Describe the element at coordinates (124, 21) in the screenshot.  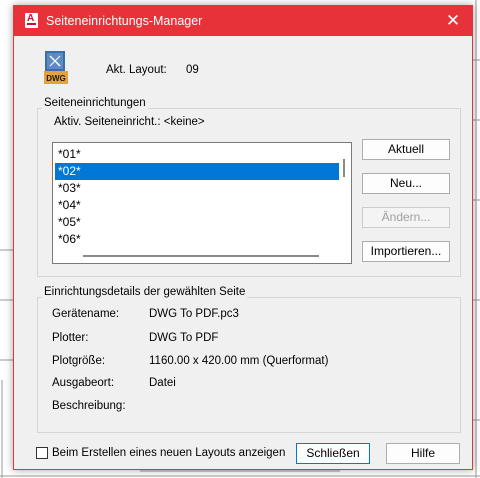
I see `window-title: Seiteneinrichtungs-Manager` at that location.